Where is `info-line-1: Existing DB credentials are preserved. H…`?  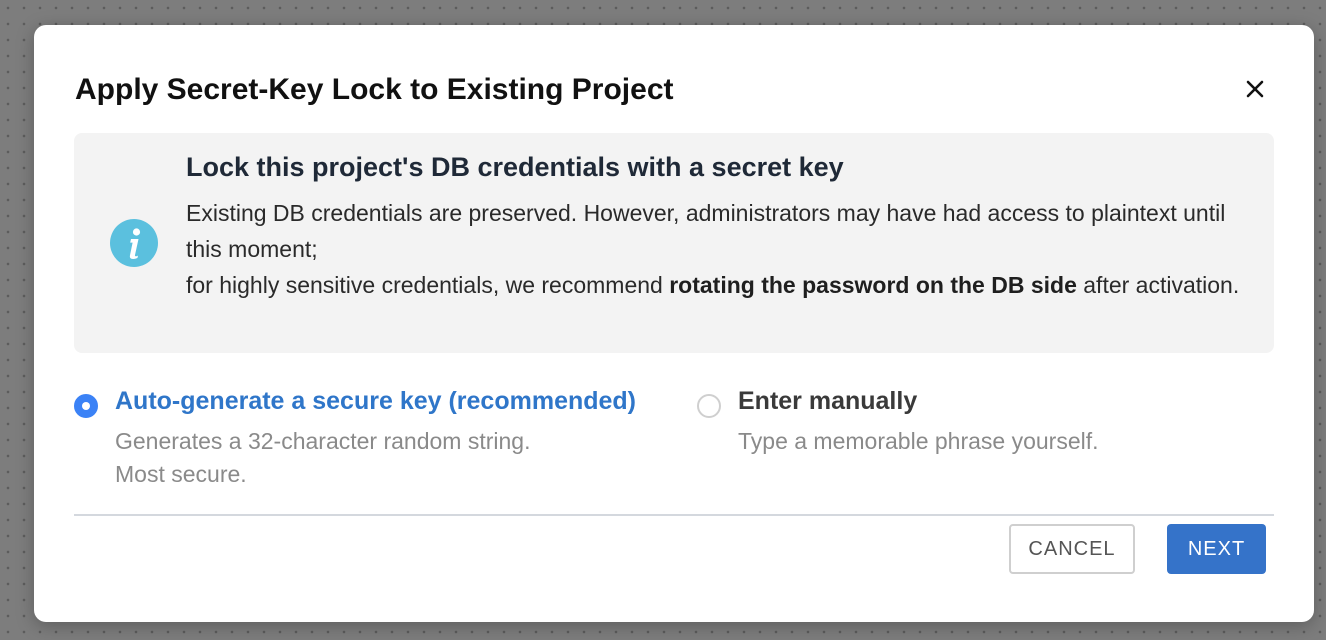
info-line-1: Existing DB credentials are preserved. H… is located at coordinates (706, 231).